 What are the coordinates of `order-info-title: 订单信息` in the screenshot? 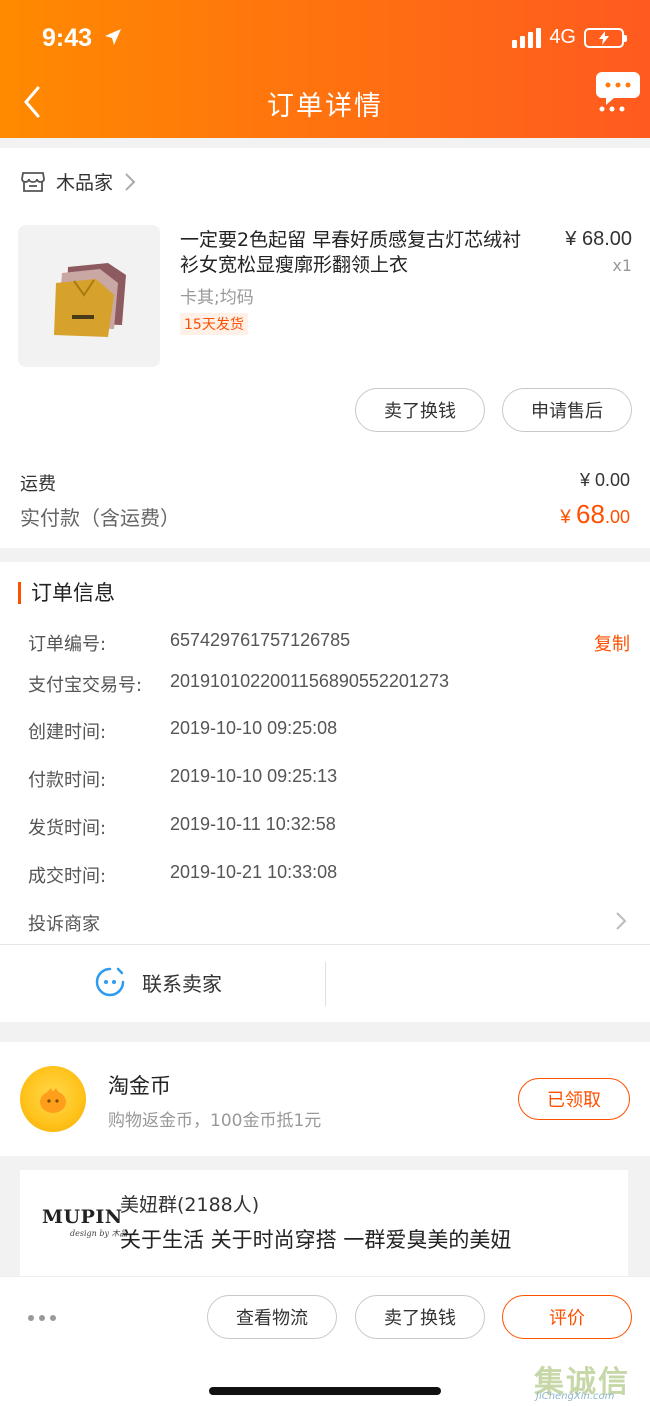 It's located at (66, 593).